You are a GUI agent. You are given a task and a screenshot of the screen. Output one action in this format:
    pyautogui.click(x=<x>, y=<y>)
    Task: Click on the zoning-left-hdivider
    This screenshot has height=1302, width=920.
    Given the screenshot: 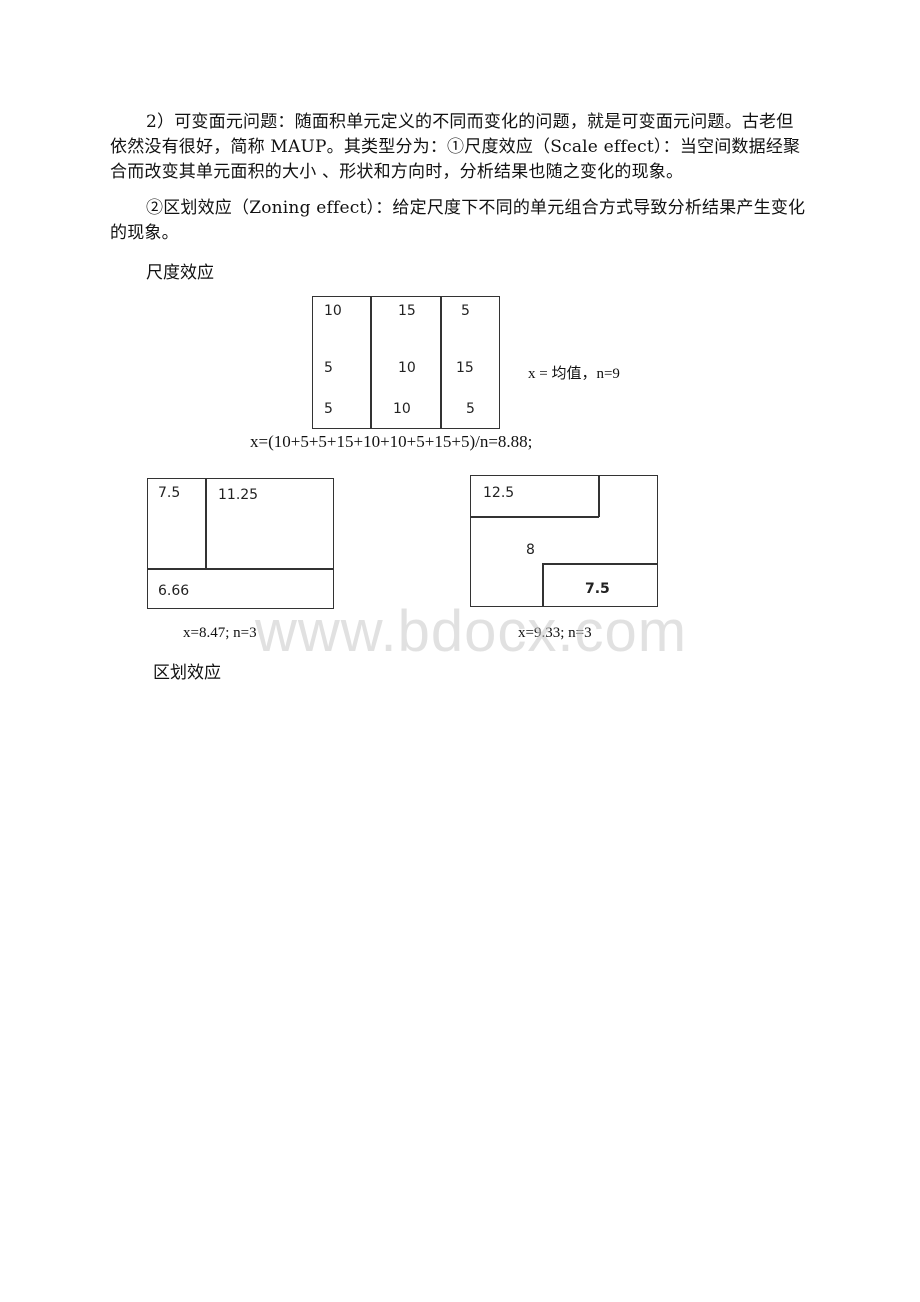 What is the action you would take?
    pyautogui.click(x=240, y=569)
    